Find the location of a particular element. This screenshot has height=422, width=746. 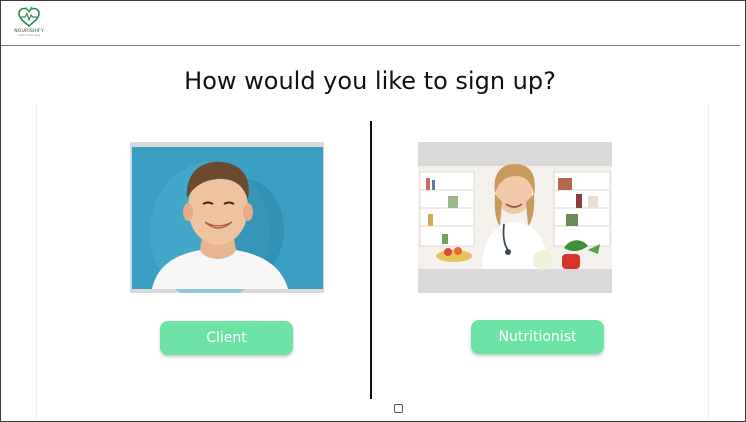

client-photo is located at coordinates (227, 217).